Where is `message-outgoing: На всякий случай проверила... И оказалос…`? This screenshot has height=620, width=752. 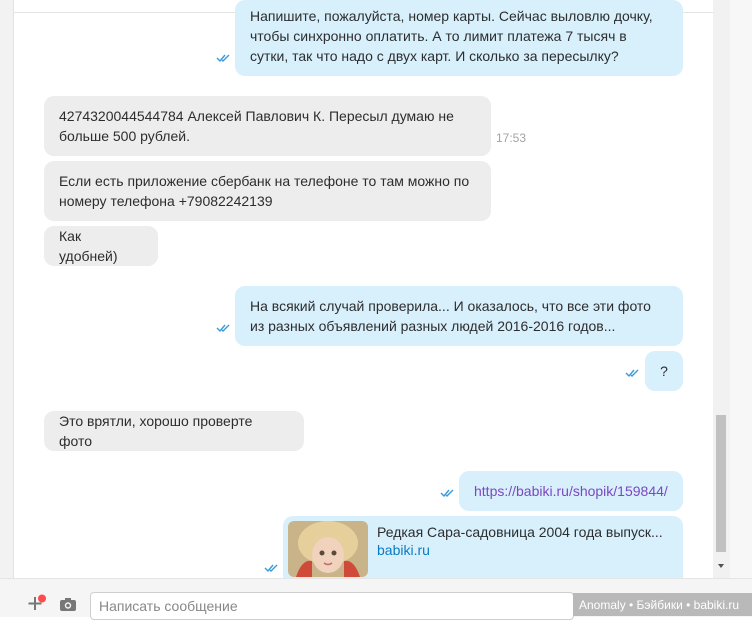
message-outgoing: На всякий случай проверила... И оказалос… is located at coordinates (459, 316).